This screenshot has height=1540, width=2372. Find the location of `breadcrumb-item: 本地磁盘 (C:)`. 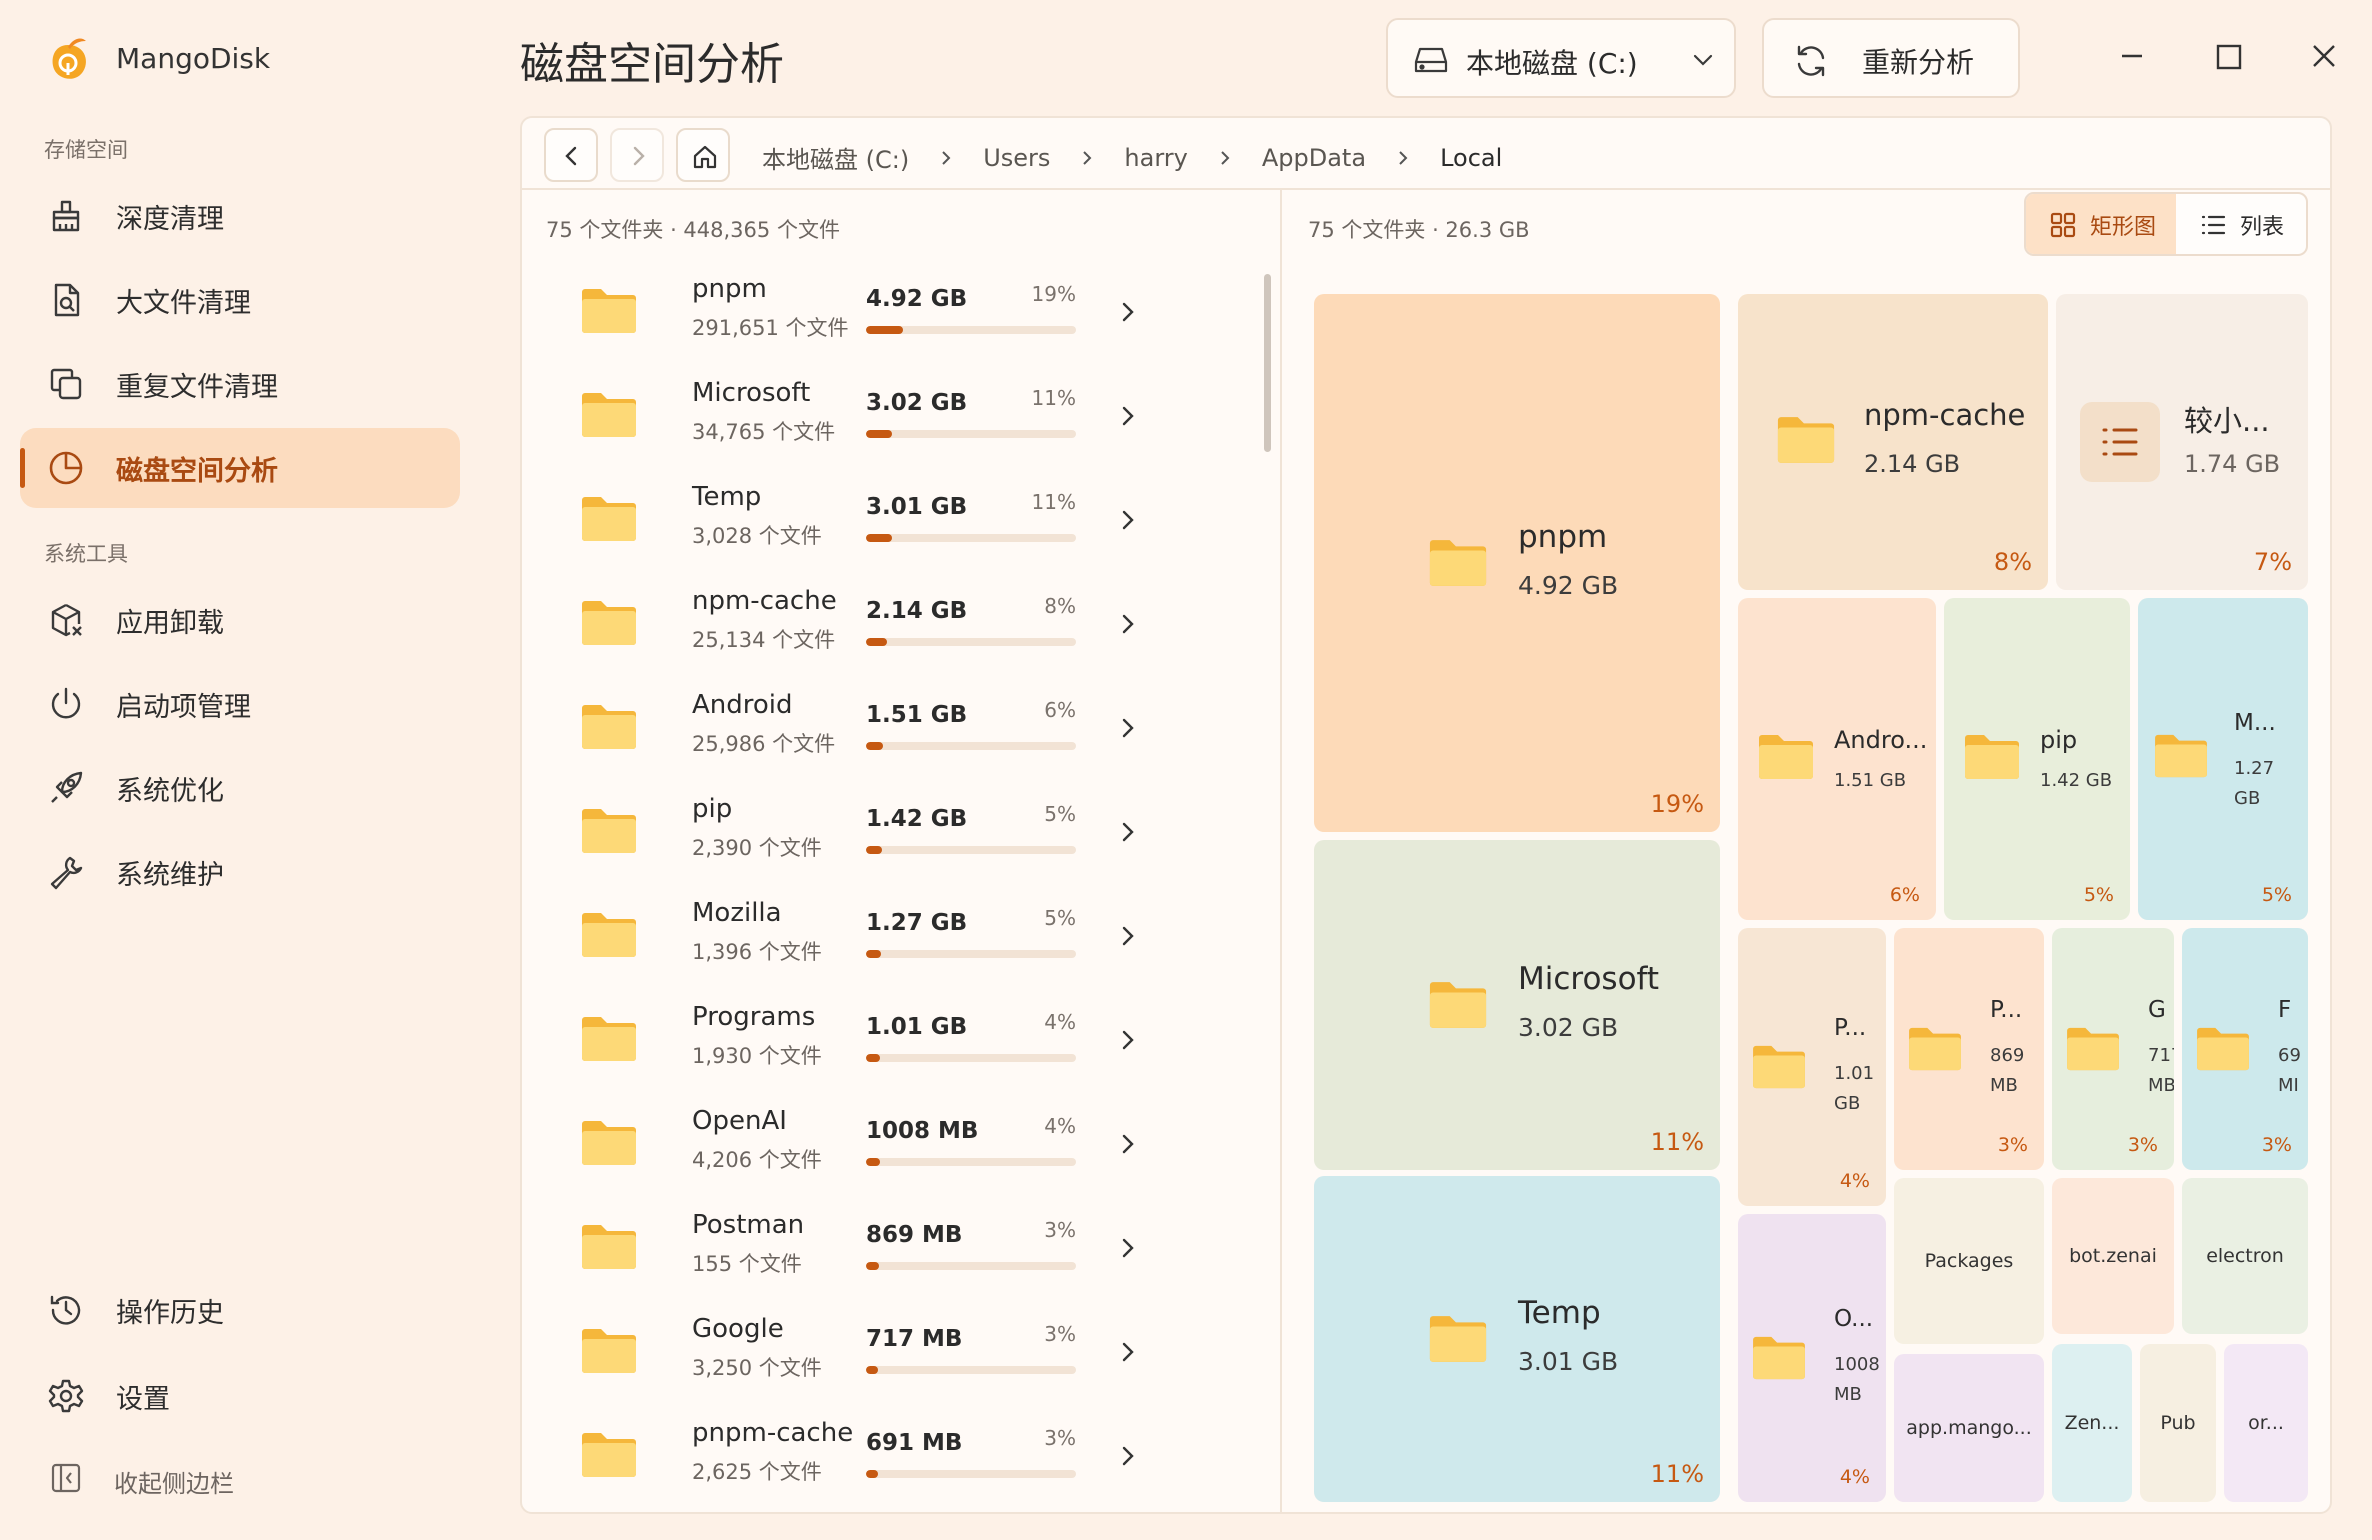

breadcrumb-item: 本地磁盘 (C:) is located at coordinates (835, 157).